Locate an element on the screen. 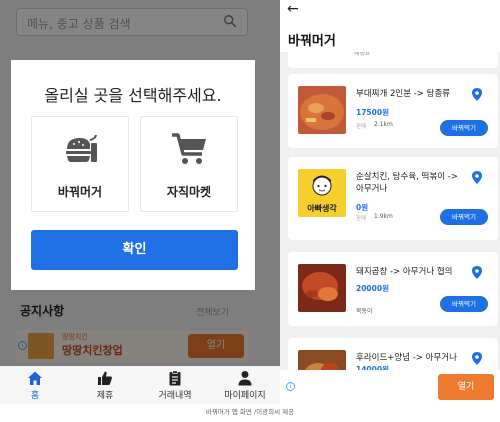 This screenshot has height=422, width=500. item-distance: 2.1km is located at coordinates (383, 124).